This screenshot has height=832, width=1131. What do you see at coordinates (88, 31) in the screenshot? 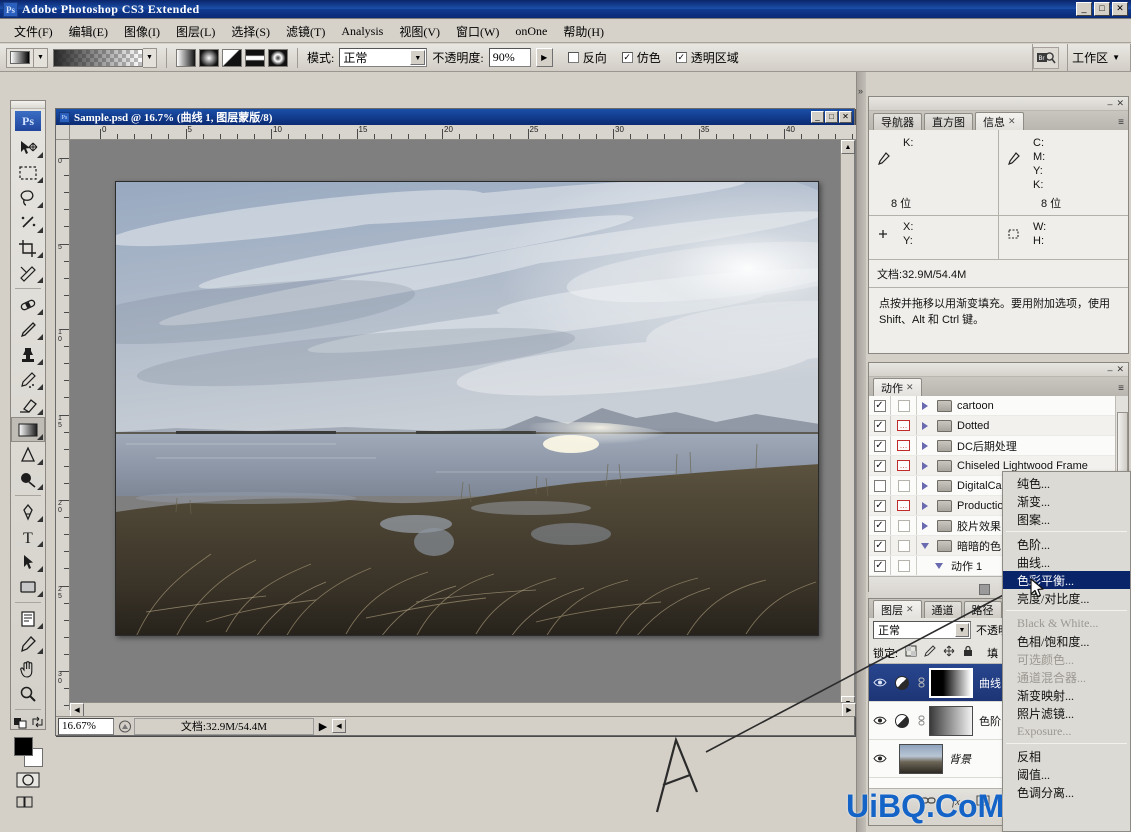
I see `menu-item-edit: 编辑(E)` at bounding box center [88, 31].